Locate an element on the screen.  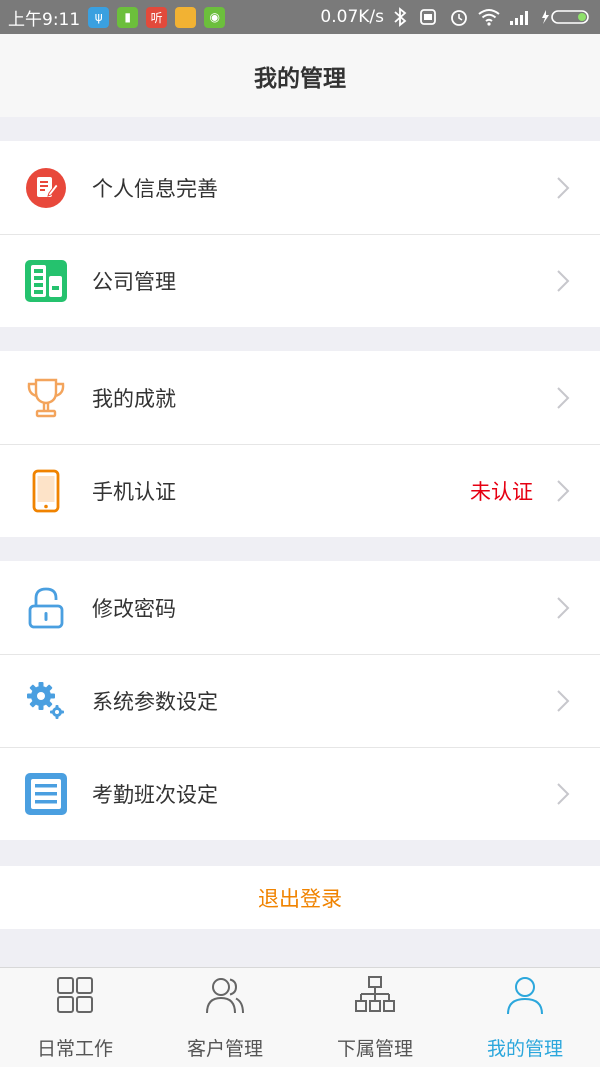
header: 我的管理 is located at coordinates (300, 75).